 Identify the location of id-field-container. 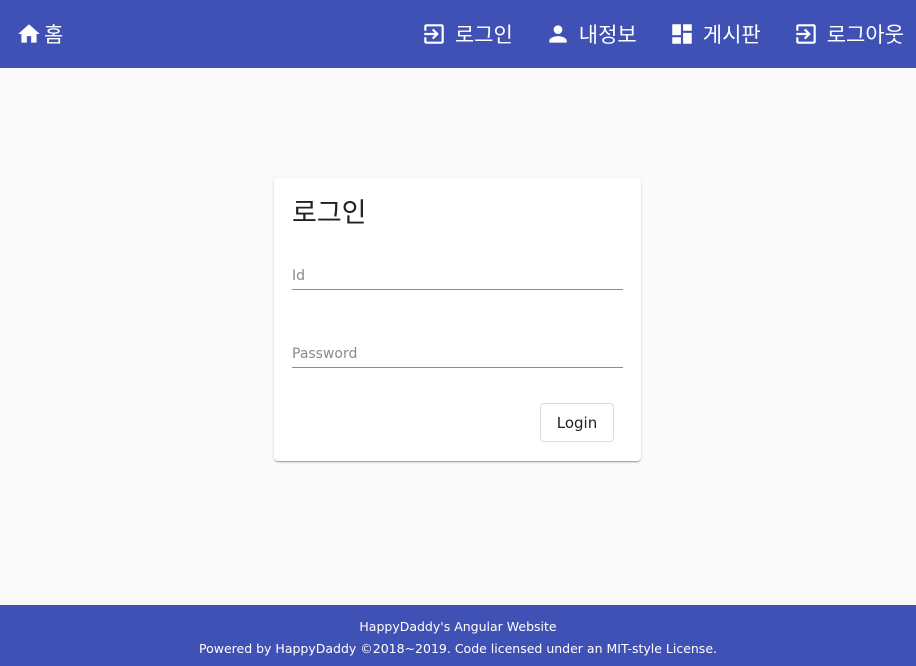
(457, 303).